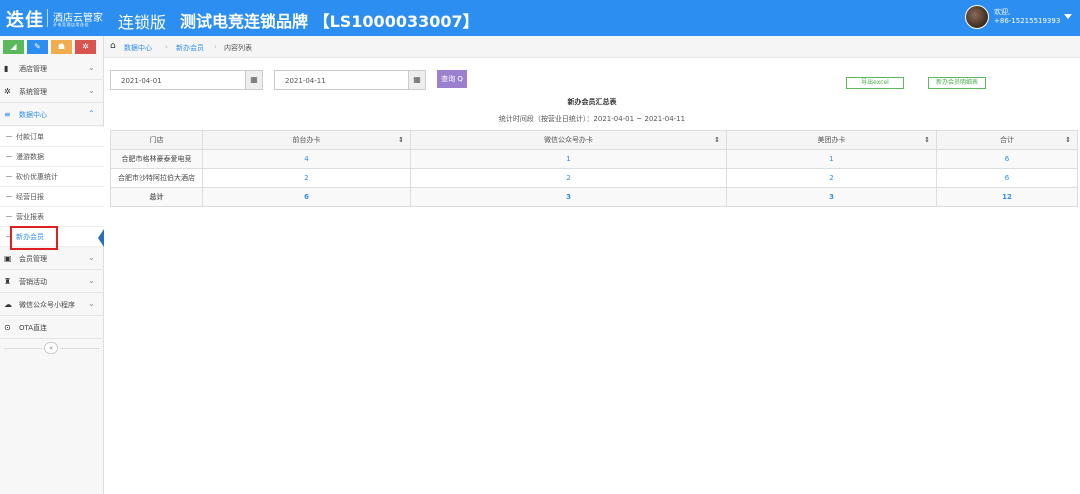 The height and width of the screenshot is (494, 1080). Describe the element at coordinates (30, 197) in the screenshot. I see `sidebar-subitem-label: 经营日报` at that location.